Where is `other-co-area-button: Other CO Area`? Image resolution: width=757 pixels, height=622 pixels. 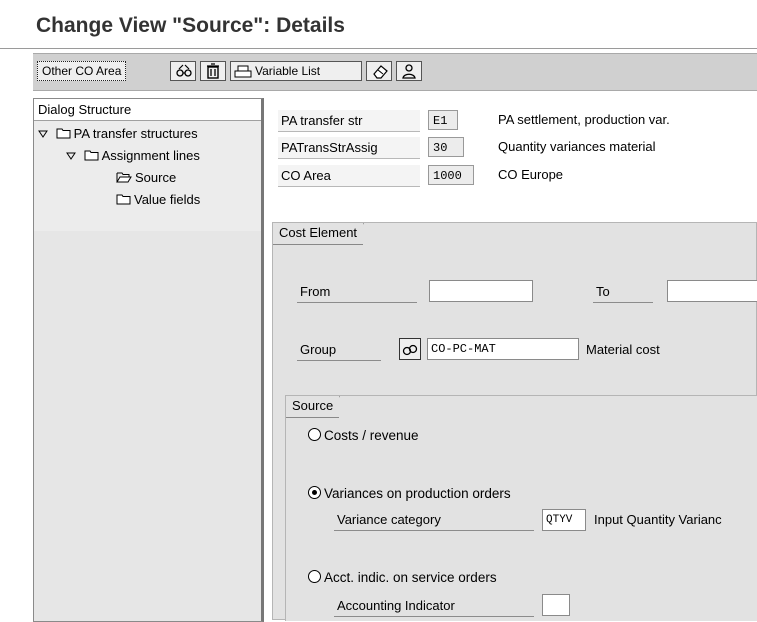 other-co-area-button: Other CO Area is located at coordinates (82, 71).